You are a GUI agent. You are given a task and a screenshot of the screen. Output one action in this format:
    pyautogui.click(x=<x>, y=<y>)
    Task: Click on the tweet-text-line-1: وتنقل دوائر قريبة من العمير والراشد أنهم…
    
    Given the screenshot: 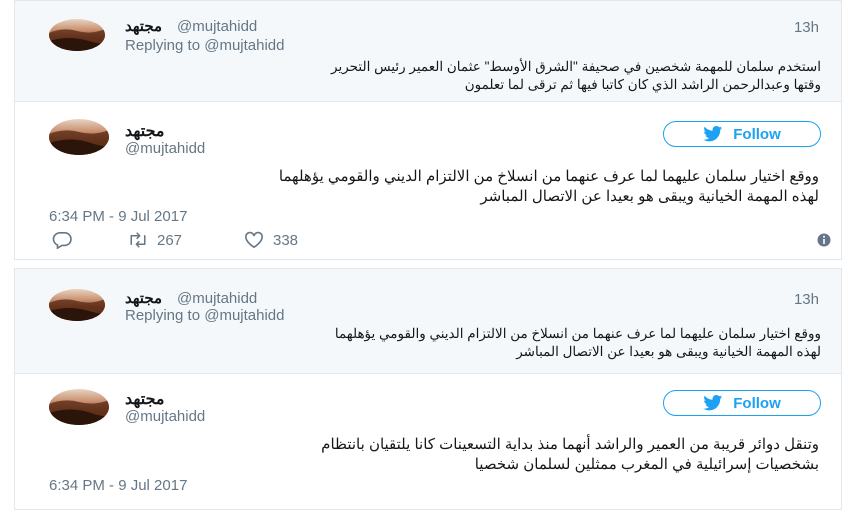 What is the action you would take?
    pyautogui.click(x=570, y=444)
    